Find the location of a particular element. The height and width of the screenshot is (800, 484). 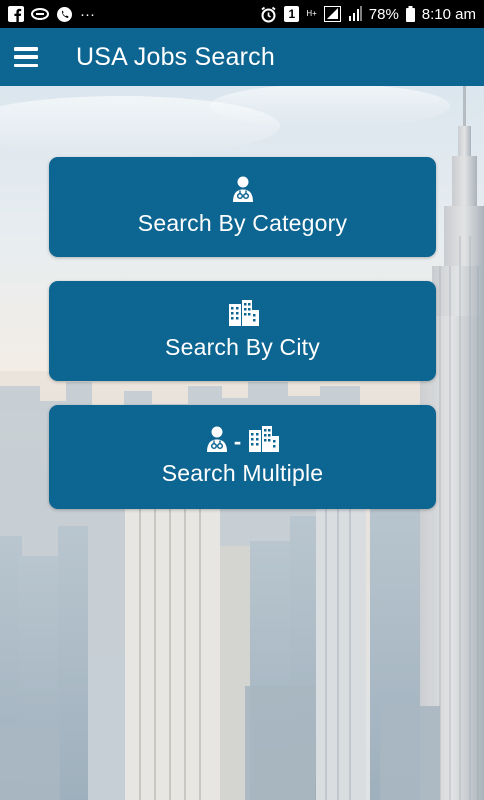

status-bar: ··· 1 H+ 78% 8:10 am is located at coordinates (242, 14).